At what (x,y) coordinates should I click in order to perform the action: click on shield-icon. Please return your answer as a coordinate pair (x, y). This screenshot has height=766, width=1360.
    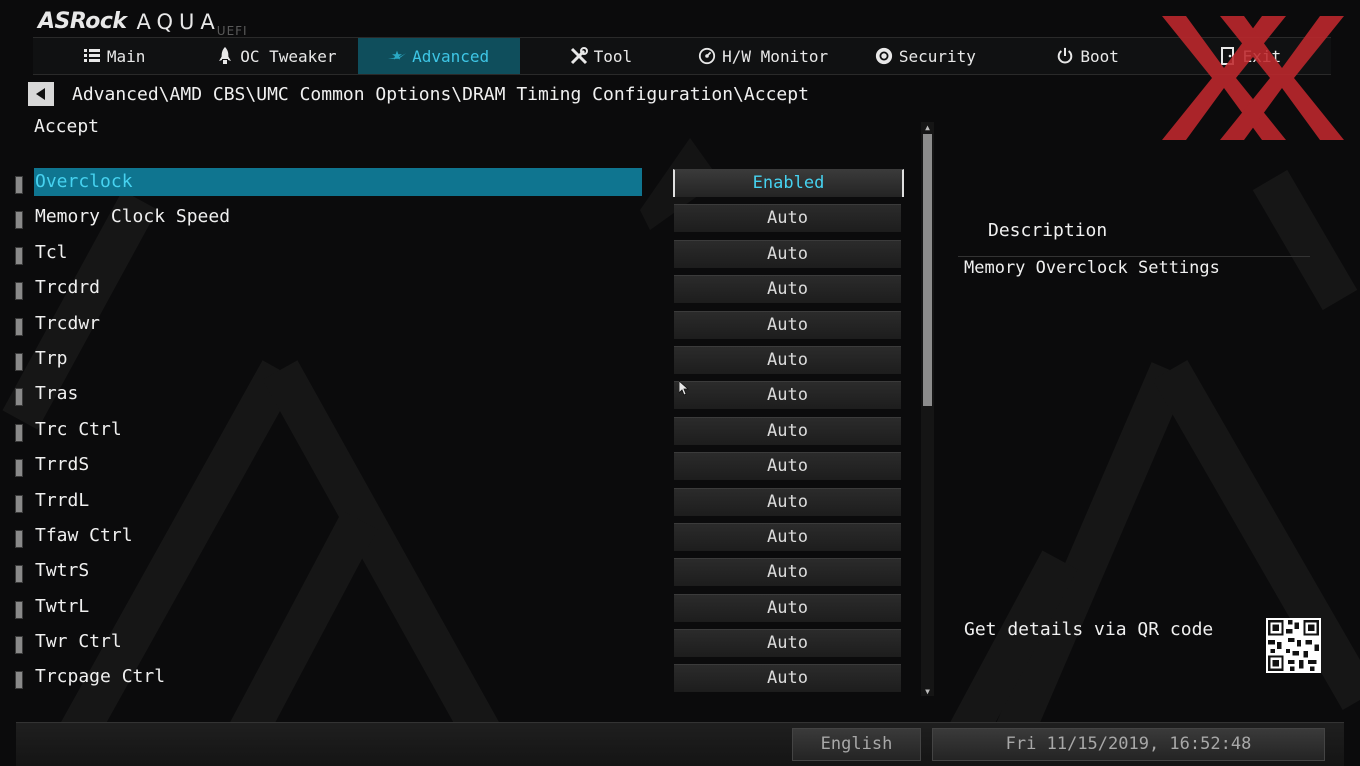
    Looking at the image, I should click on (884, 56).